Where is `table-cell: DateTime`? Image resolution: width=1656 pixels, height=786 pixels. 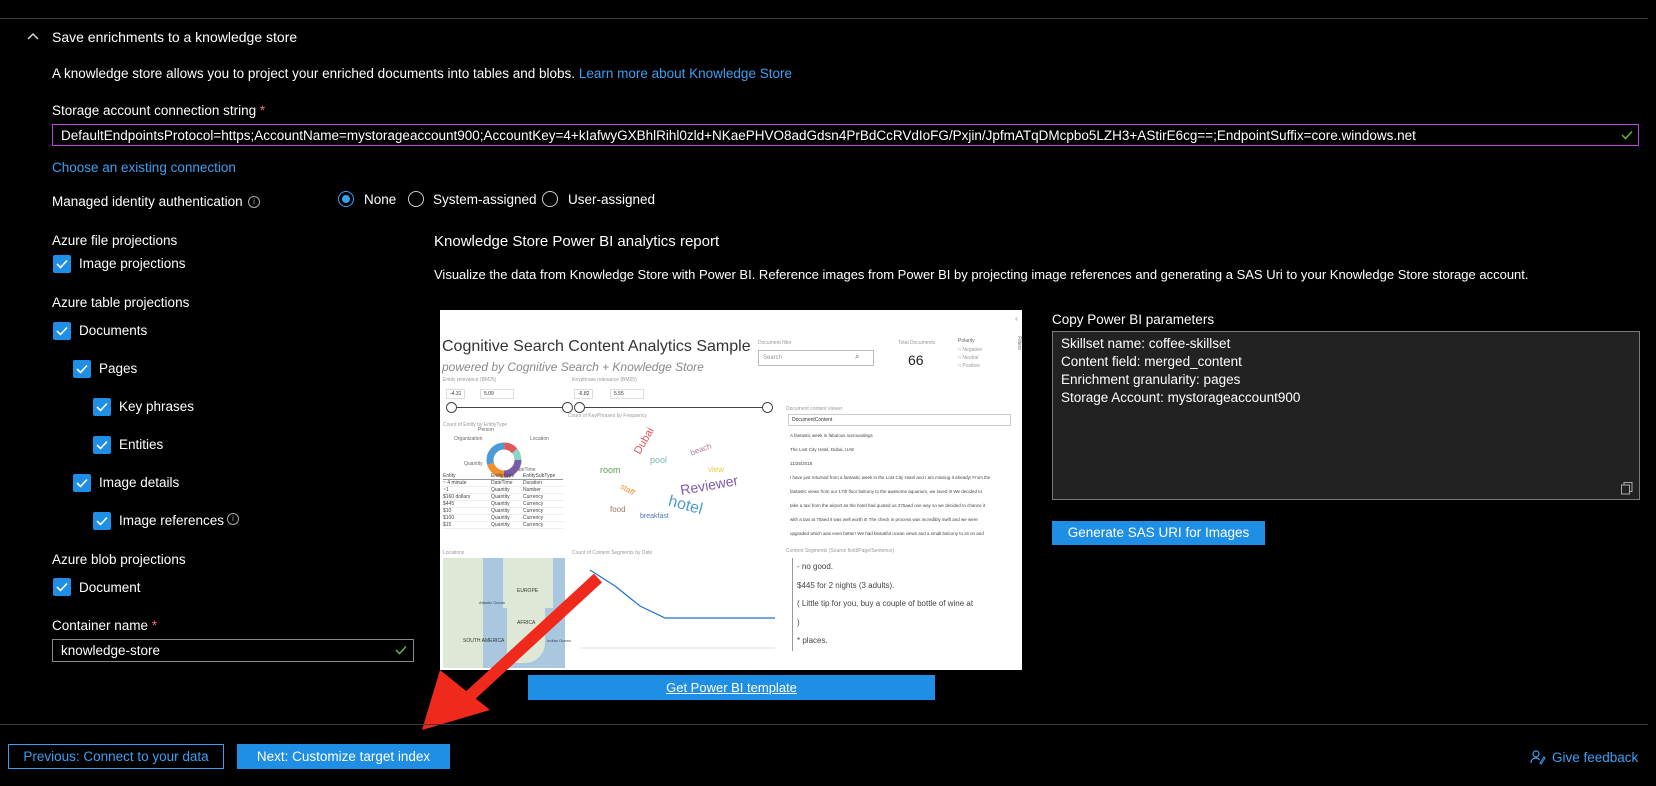 table-cell: DateTime is located at coordinates (502, 483).